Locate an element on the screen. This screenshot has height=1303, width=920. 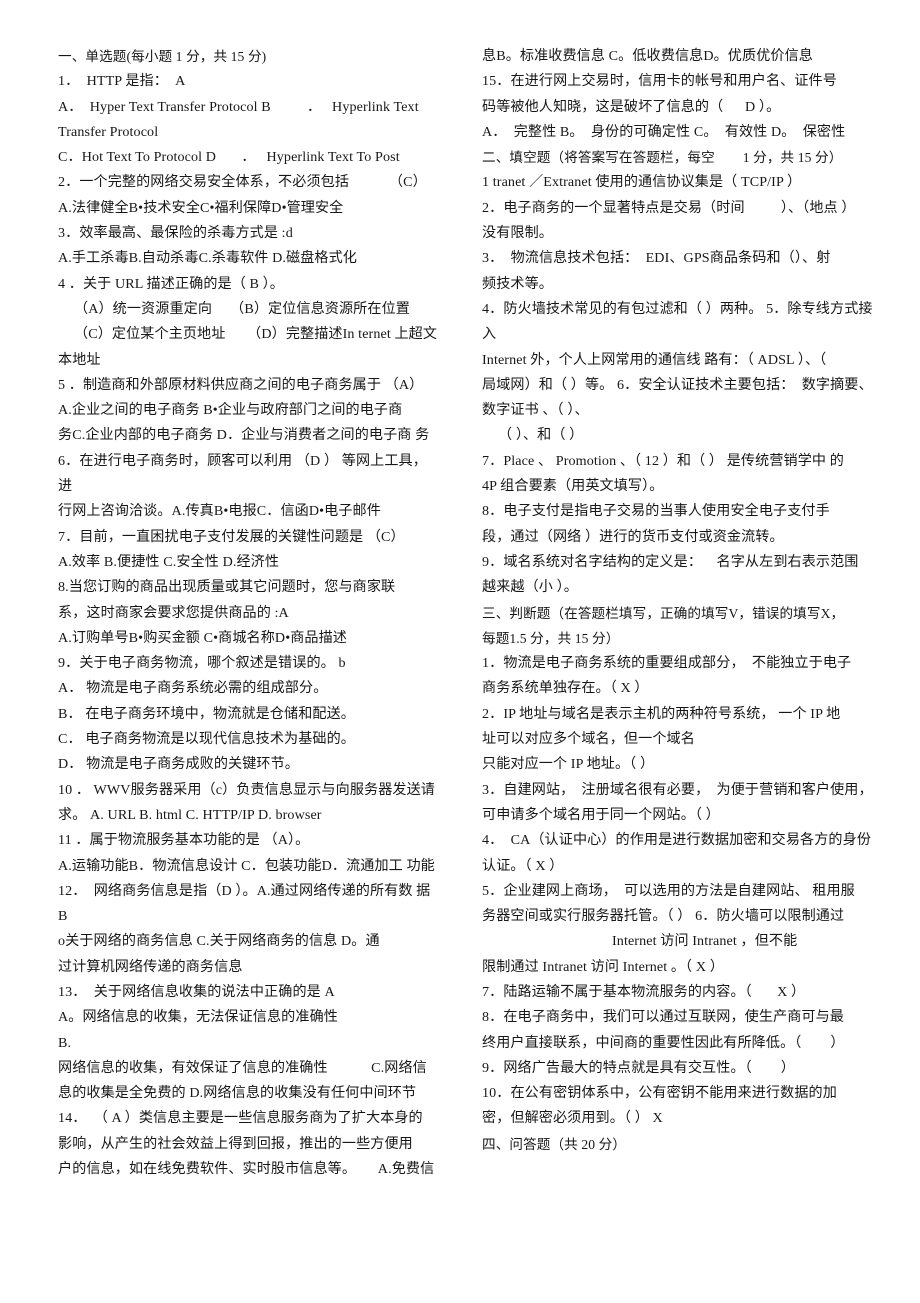
left-line-l7: A.法律健全B•技术安全C•福利保障D•管理安全 is located at coordinates (201, 207).